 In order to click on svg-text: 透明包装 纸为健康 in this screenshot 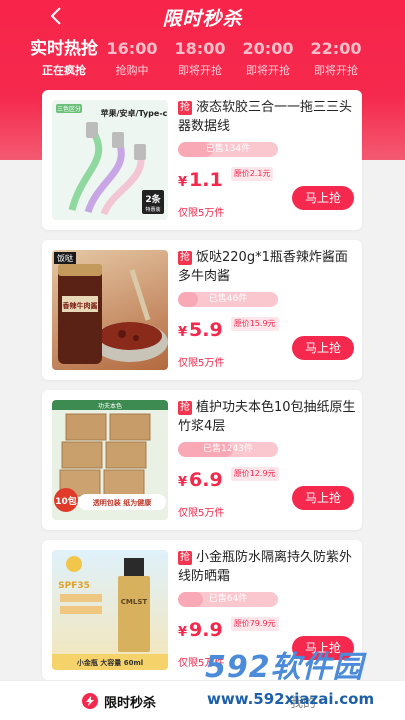, I will do `click(122, 502)`.